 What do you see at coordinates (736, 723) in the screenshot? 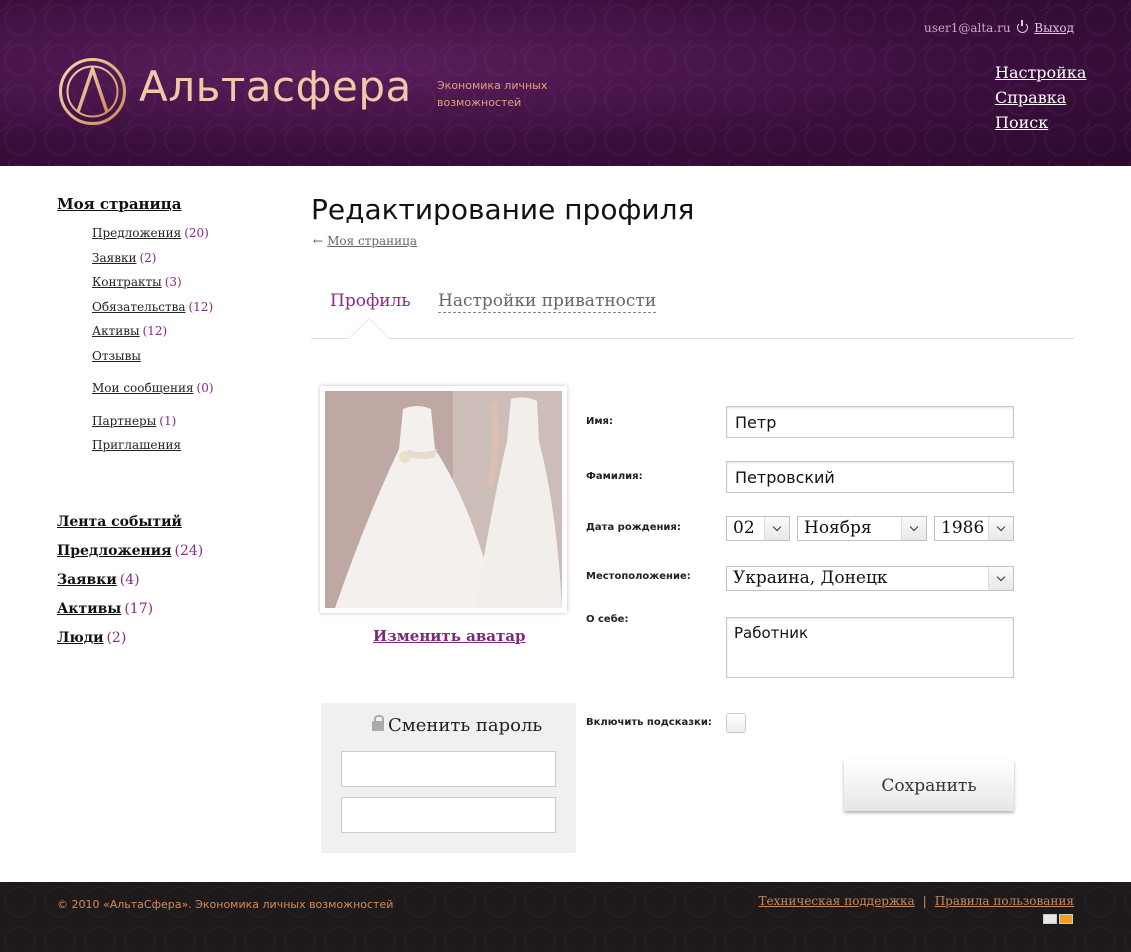
I see `hints-checkbox` at bounding box center [736, 723].